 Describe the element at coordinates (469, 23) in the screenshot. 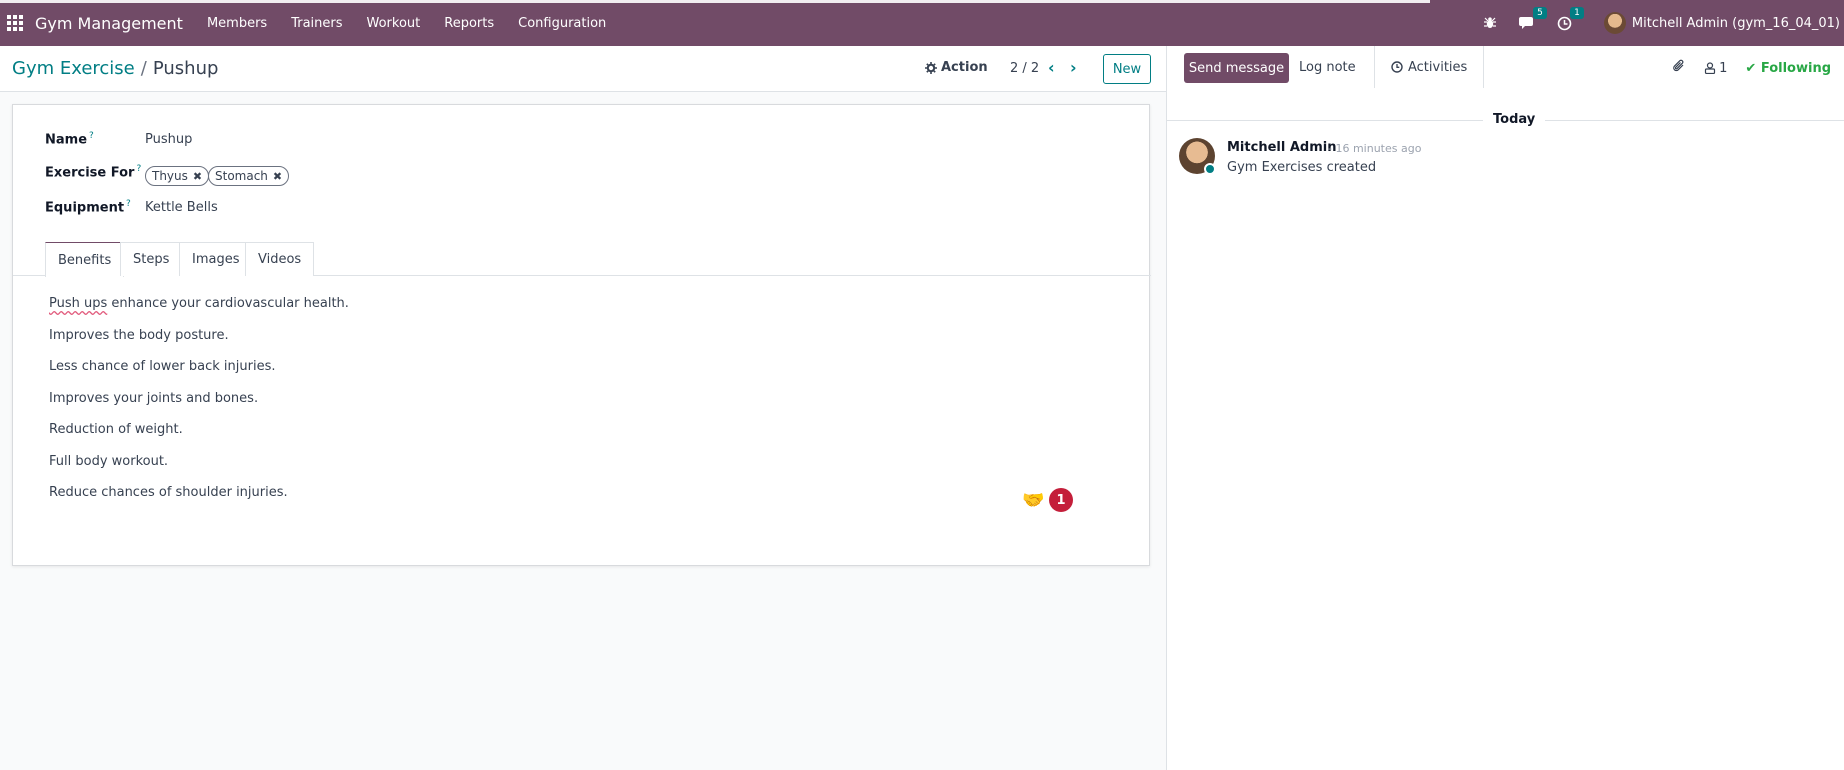

I see `menu-reports: Reports` at that location.